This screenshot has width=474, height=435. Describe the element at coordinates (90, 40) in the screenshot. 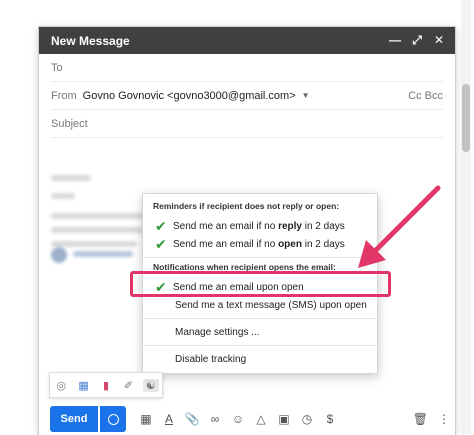

I see `compose-title: New Message` at that location.